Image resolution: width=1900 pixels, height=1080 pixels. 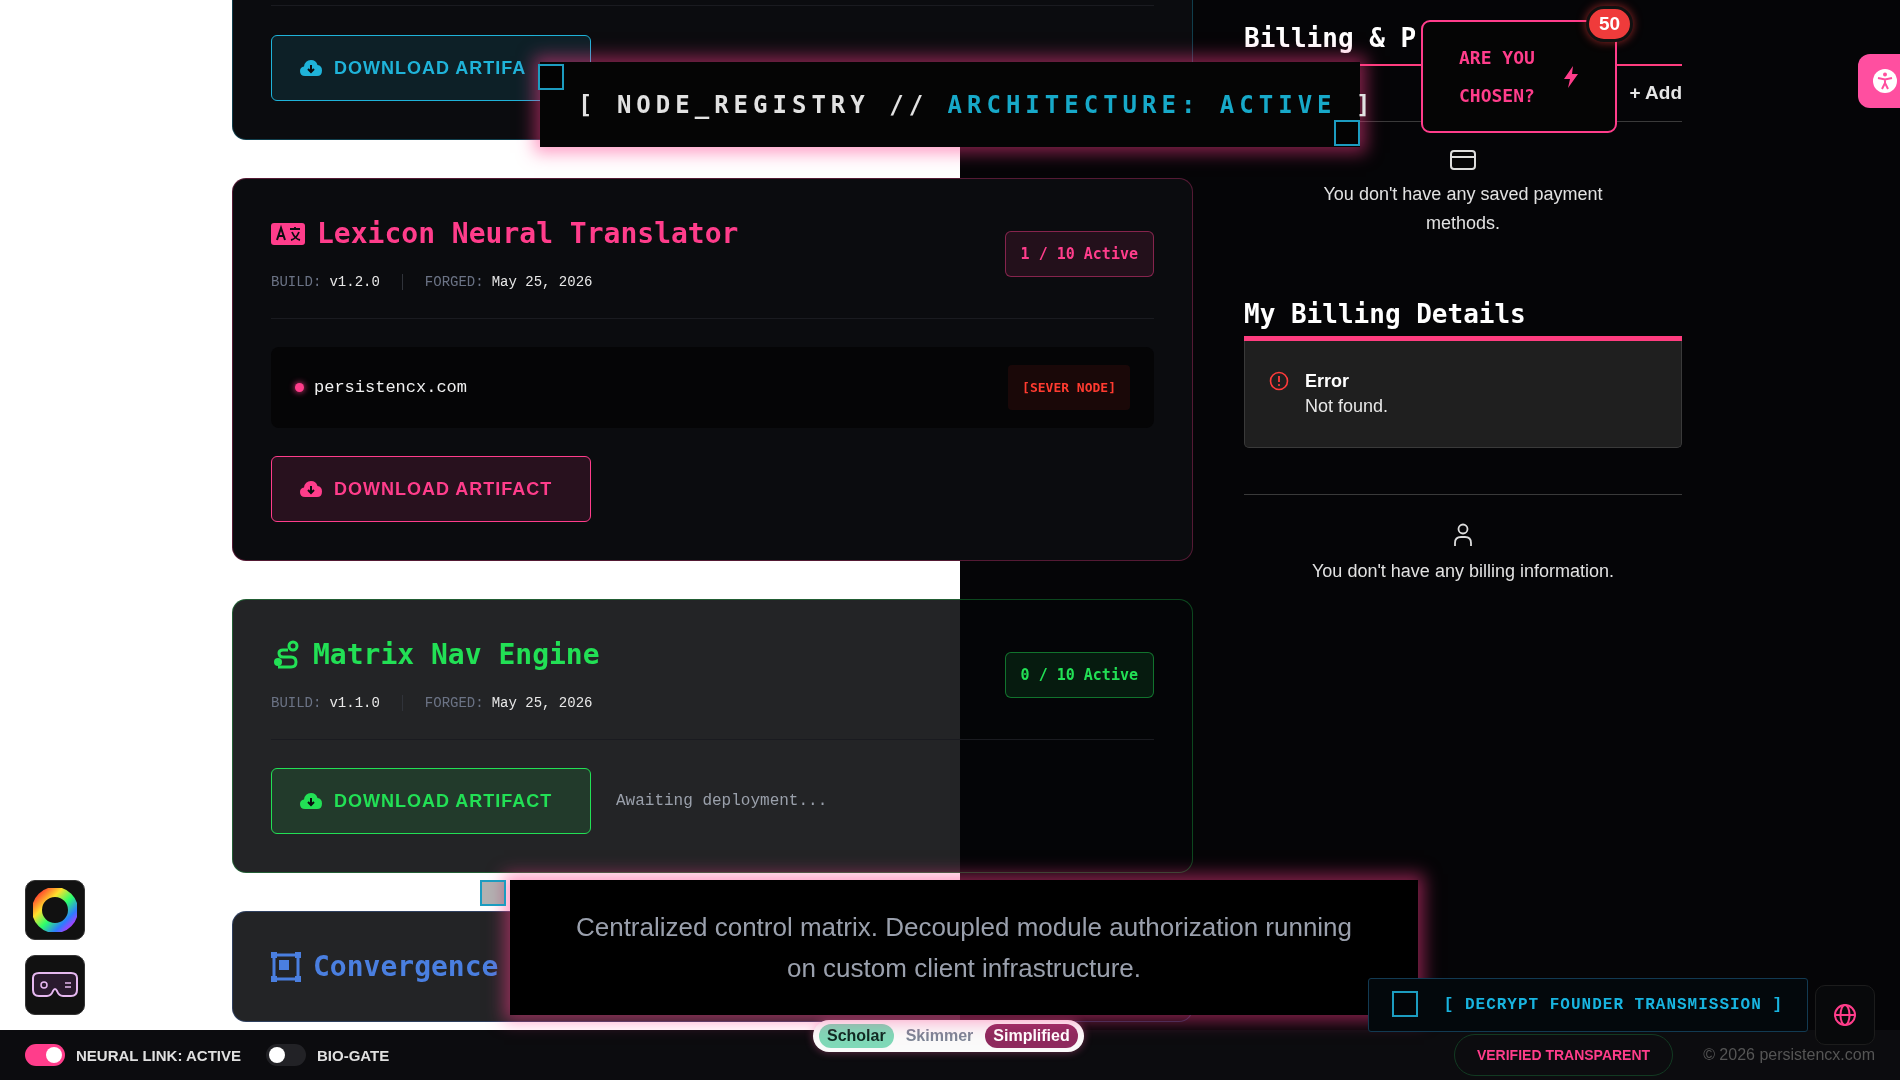 I want to click on frame-icon, so click(x=286, y=966).